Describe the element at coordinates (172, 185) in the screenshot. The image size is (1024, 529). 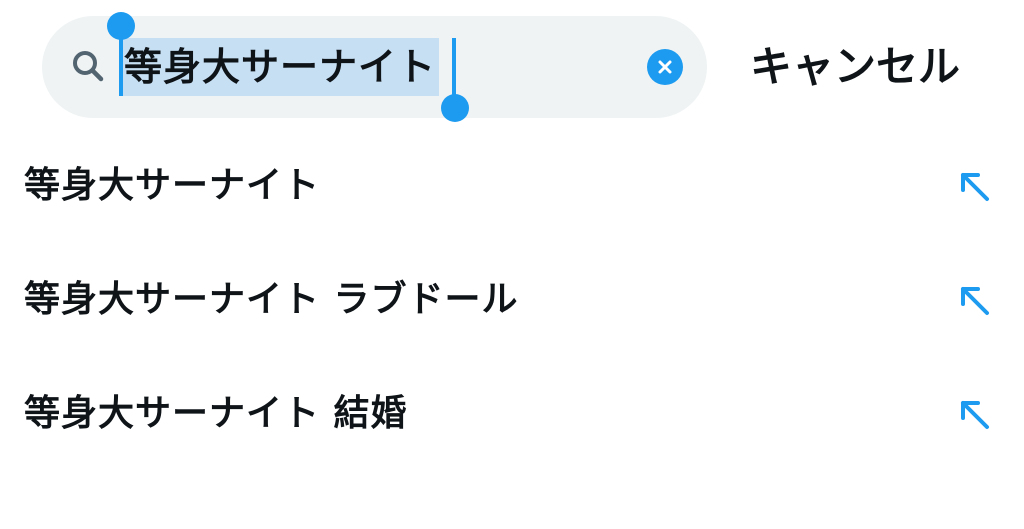
I see `suggestion-label: 等身大サーナイト` at that location.